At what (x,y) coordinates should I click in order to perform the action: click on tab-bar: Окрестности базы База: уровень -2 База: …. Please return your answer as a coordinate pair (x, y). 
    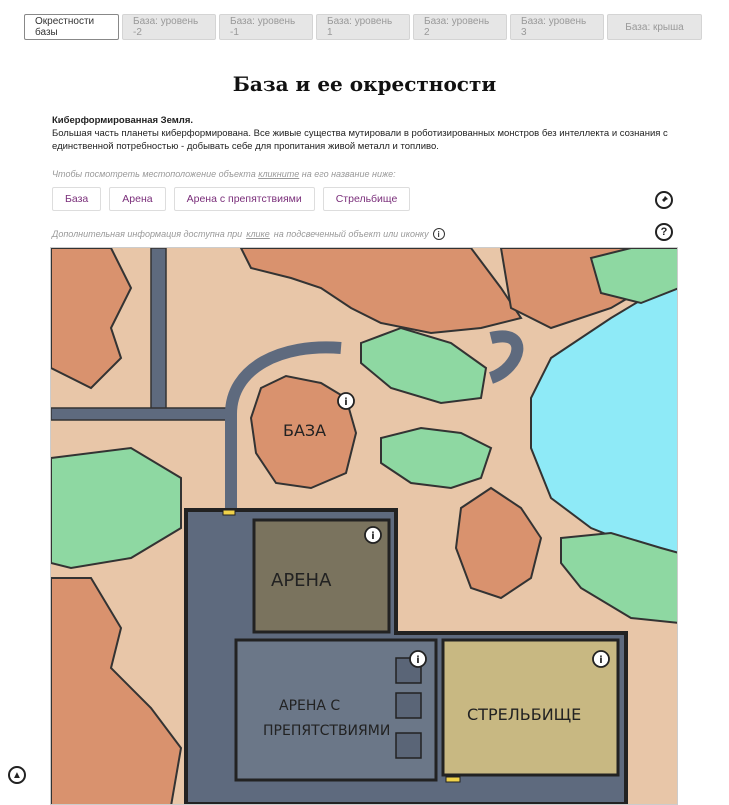
    Looking at the image, I should click on (363, 27).